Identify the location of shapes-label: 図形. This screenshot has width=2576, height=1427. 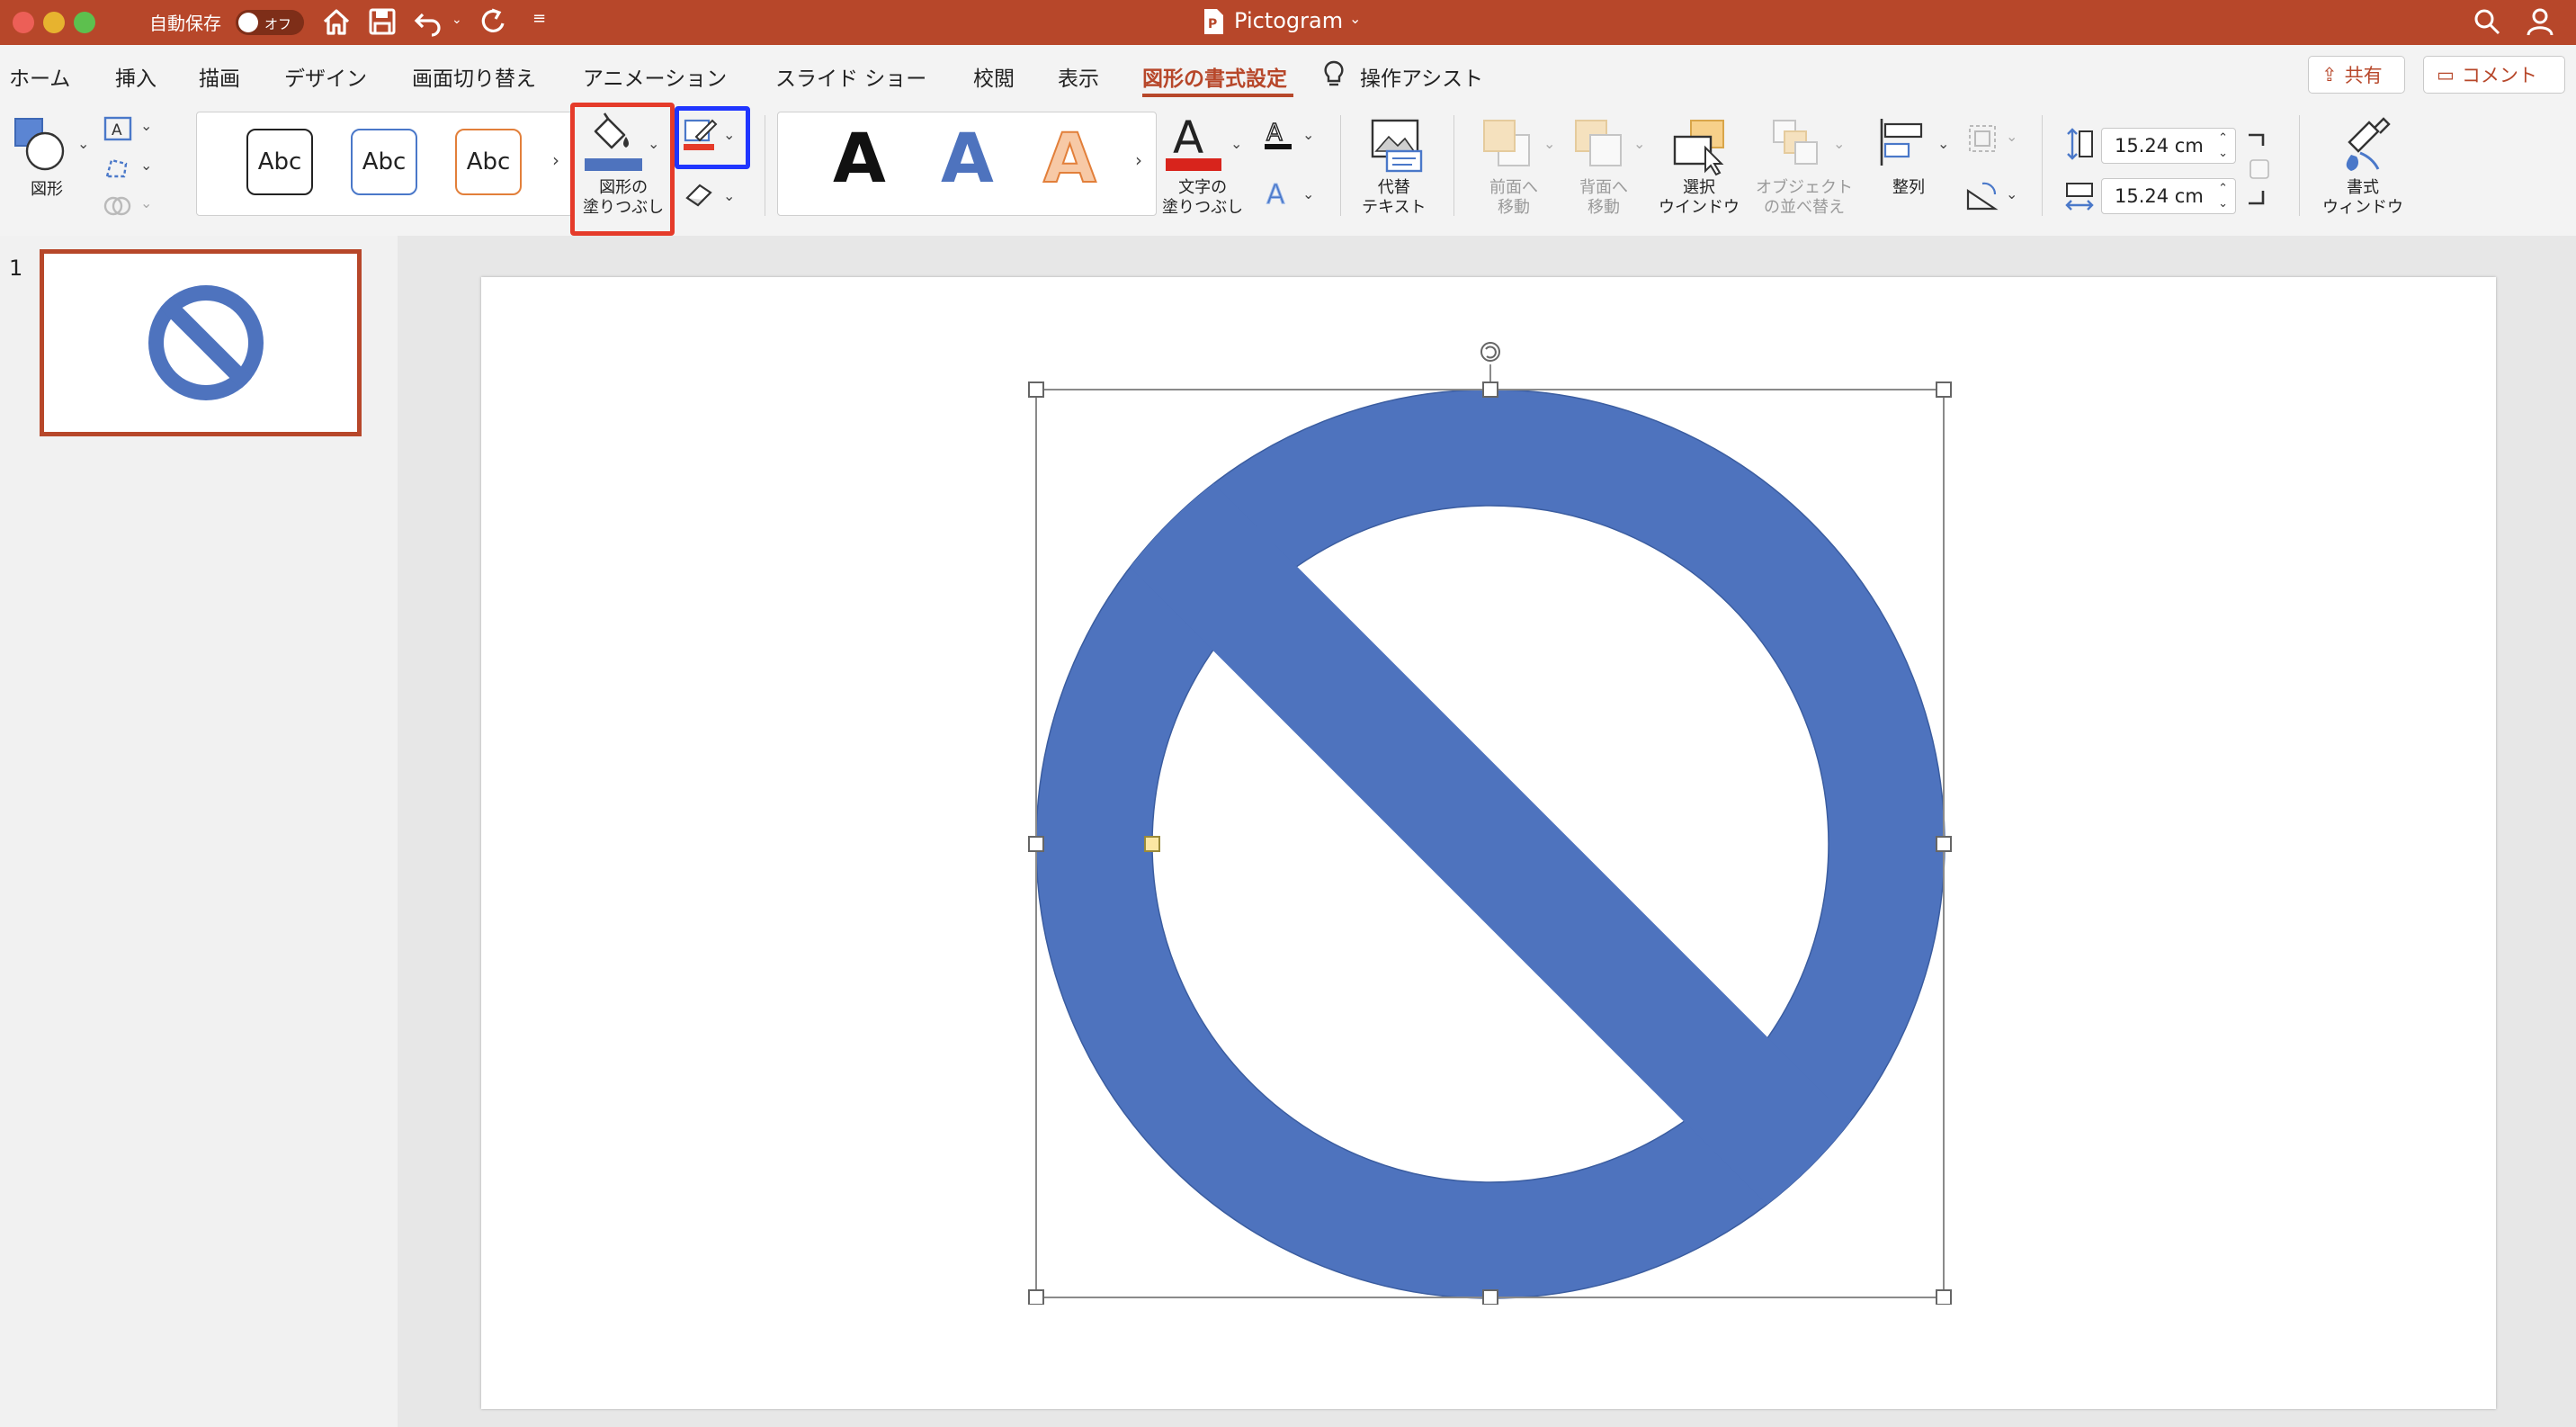
(47, 189).